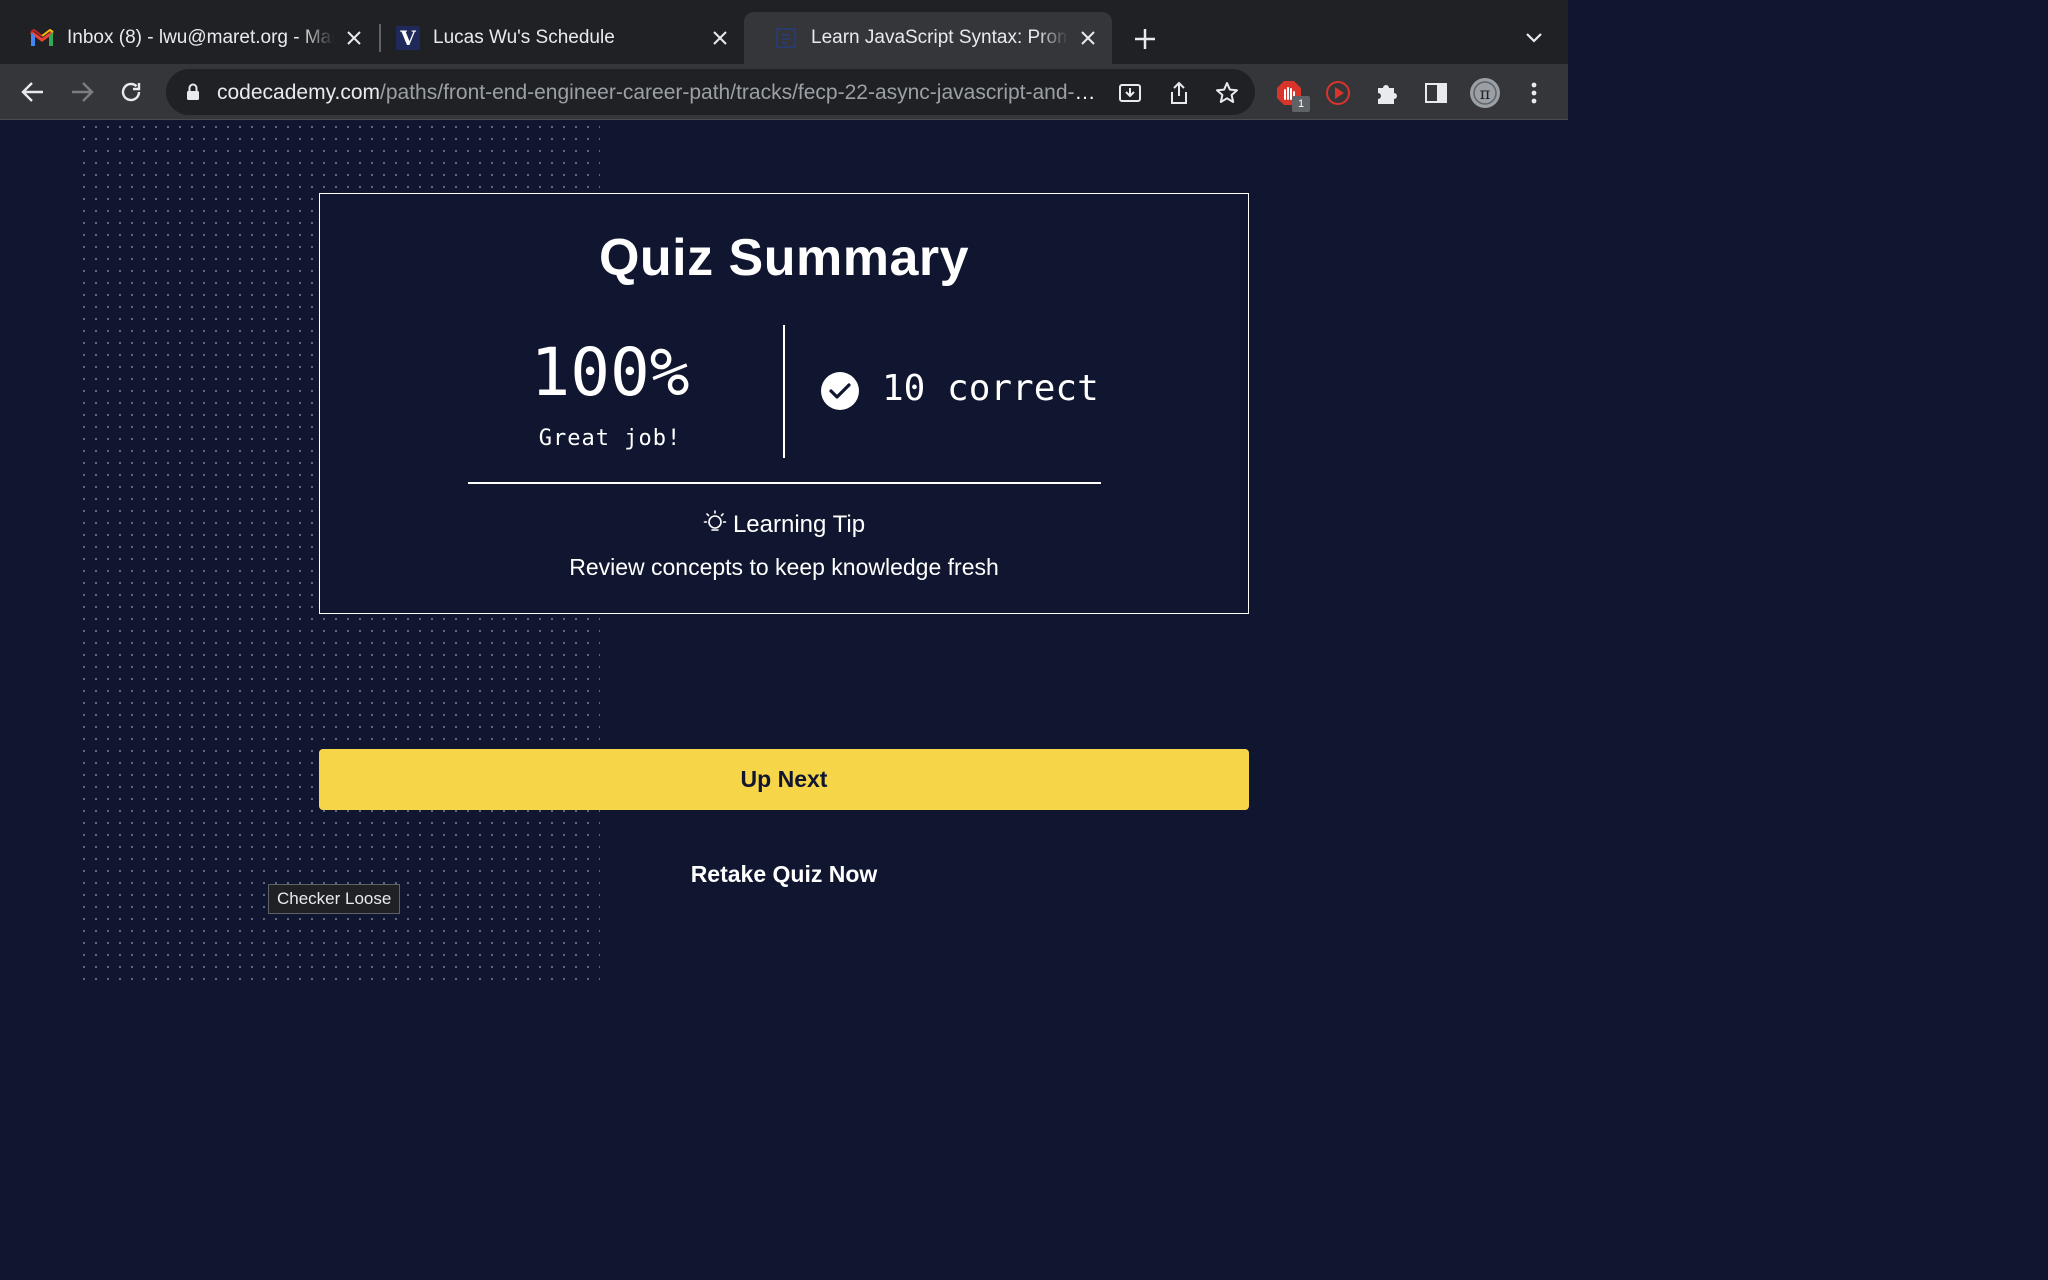 This screenshot has height=1280, width=2048. I want to click on tab-title: Learn JavaScript Syntax: Promises, so click(939, 37).